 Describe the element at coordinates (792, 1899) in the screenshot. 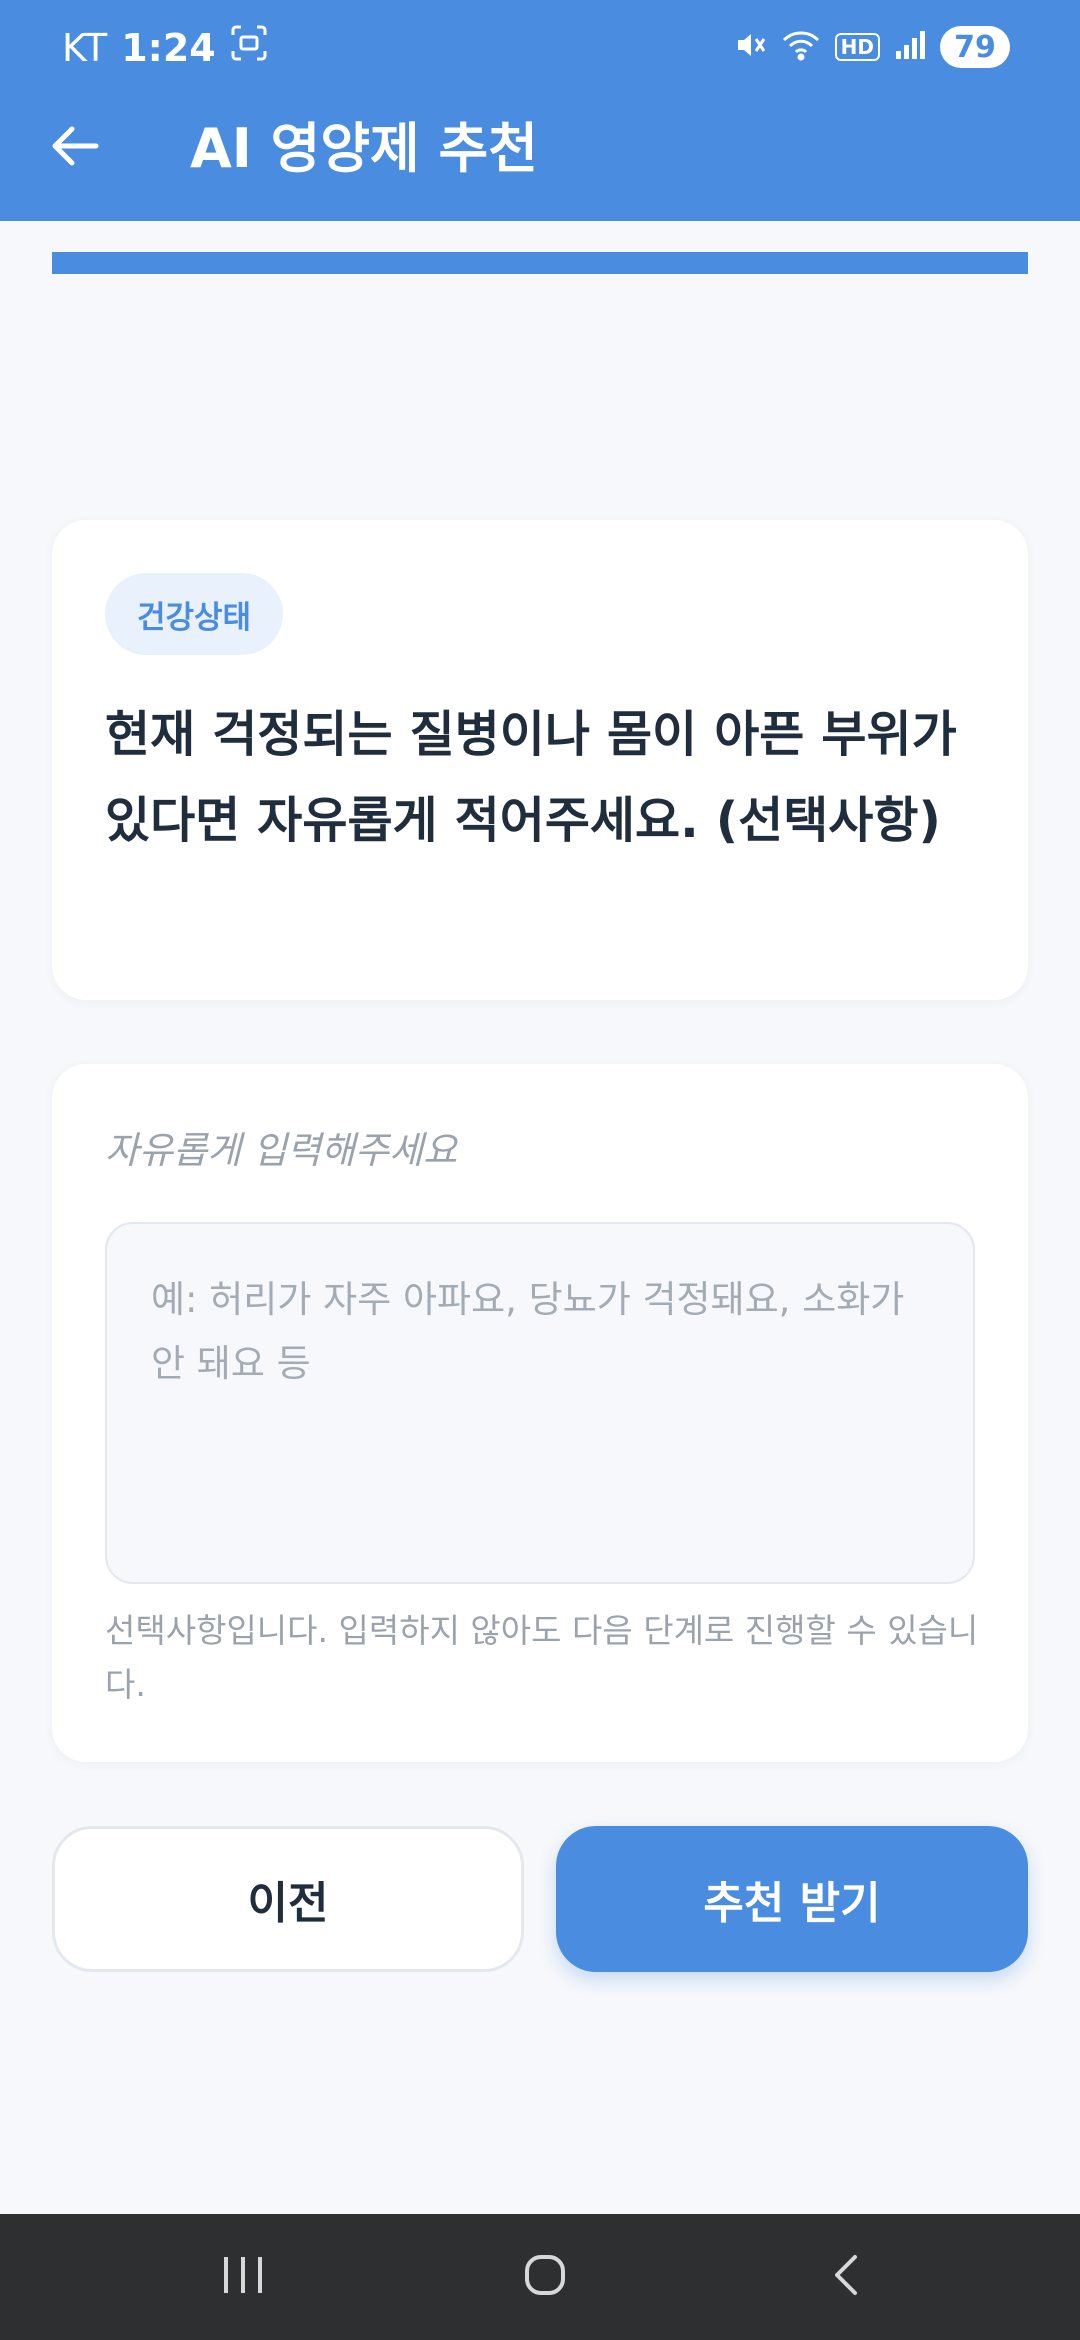

I see `get-recommendation-button: 추천 받기` at that location.